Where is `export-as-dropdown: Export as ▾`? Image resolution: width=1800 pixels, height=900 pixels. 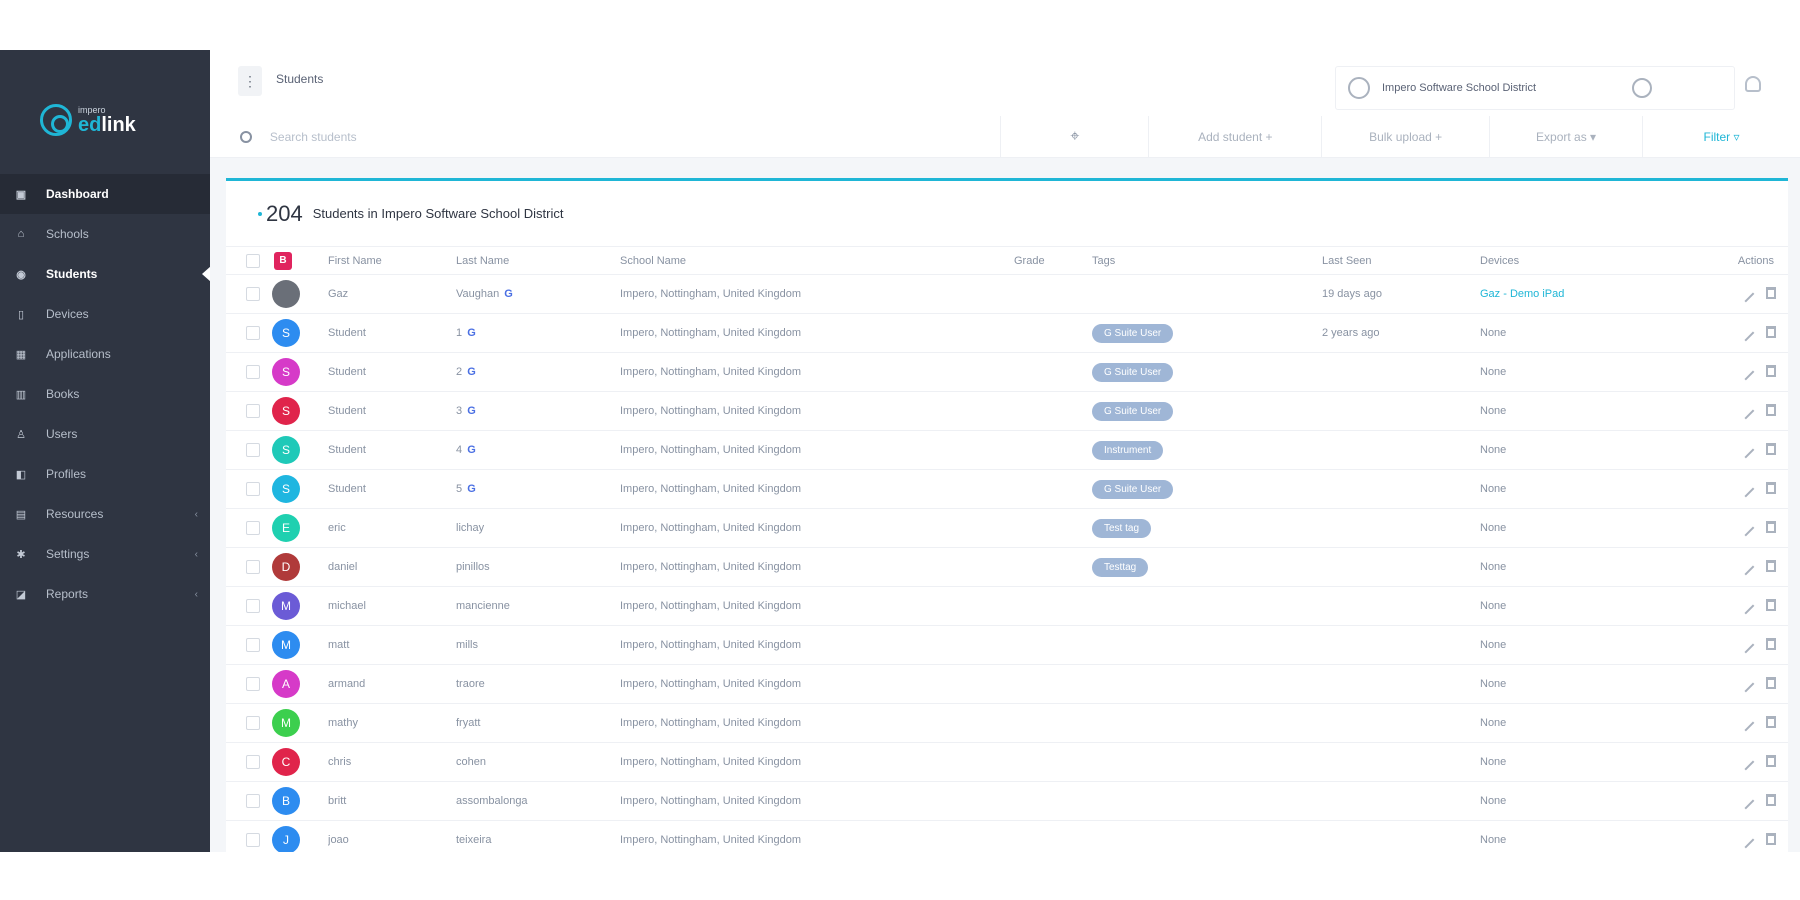
export-as-dropdown: Export as ▾ is located at coordinates (1565, 136).